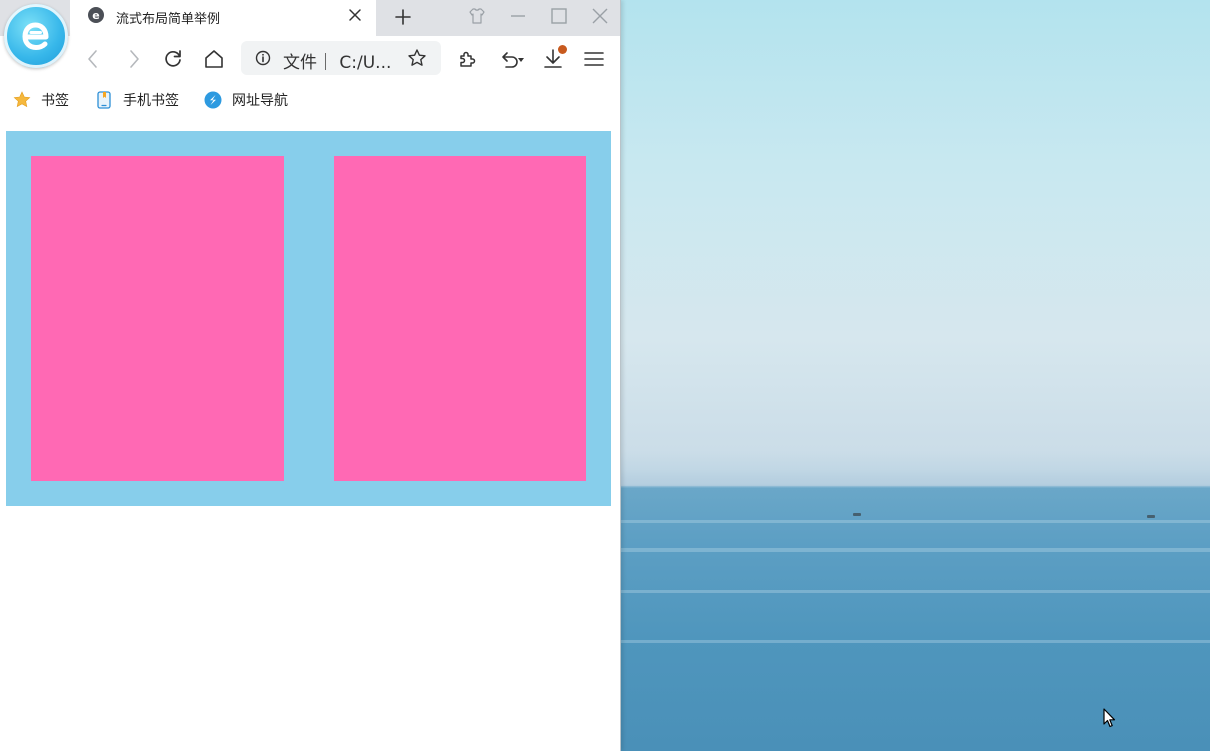  What do you see at coordinates (213, 100) in the screenshot?
I see `nav-compass-icon` at bounding box center [213, 100].